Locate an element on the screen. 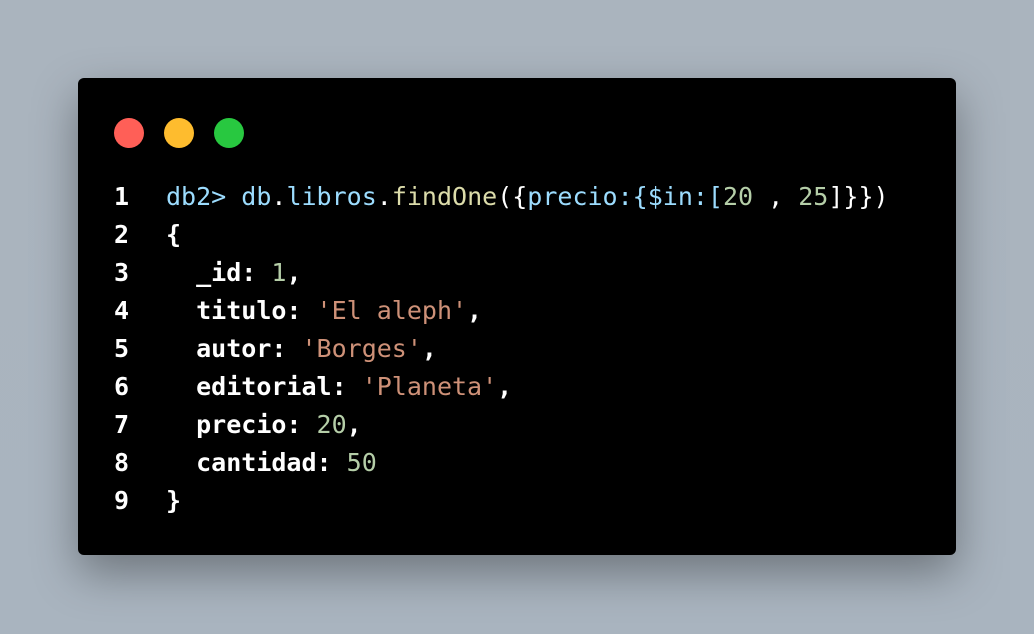  field-value: 1 is located at coordinates (279, 272).